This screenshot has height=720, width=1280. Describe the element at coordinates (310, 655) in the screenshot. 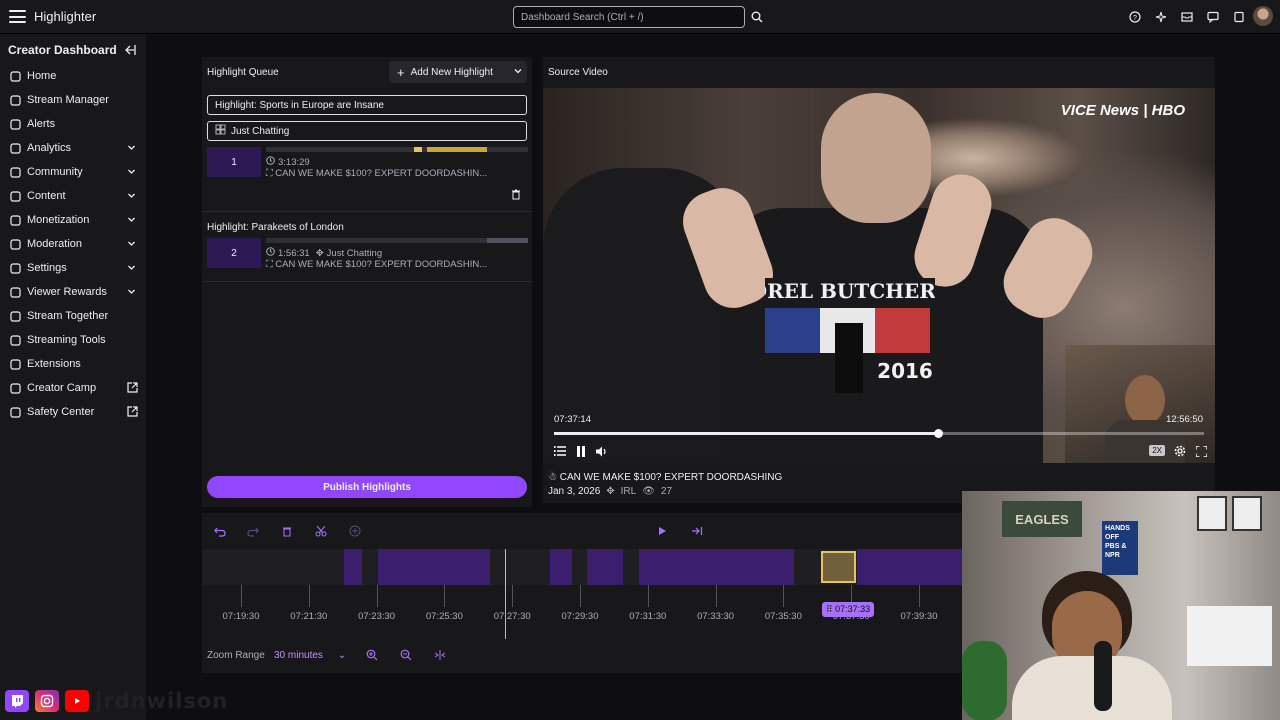

I see `zoom-range-select: 30 minutes ⌄` at that location.